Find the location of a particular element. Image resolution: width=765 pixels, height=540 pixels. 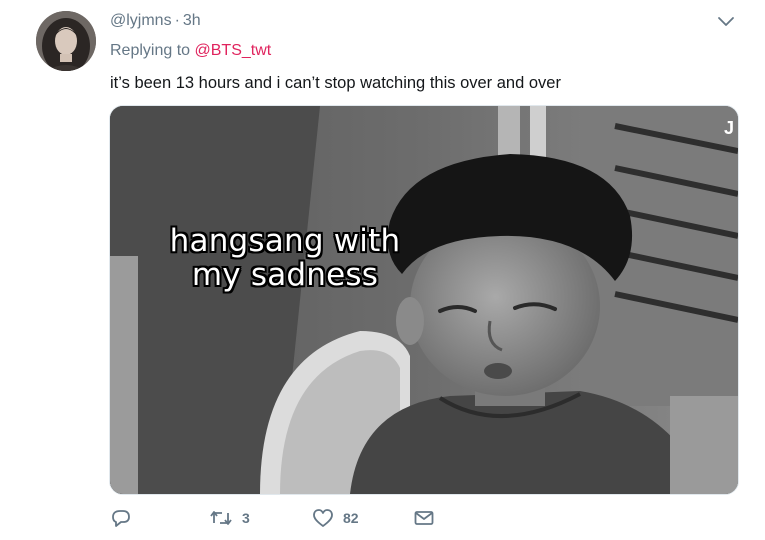

envelope-icon is located at coordinates (424, 518).